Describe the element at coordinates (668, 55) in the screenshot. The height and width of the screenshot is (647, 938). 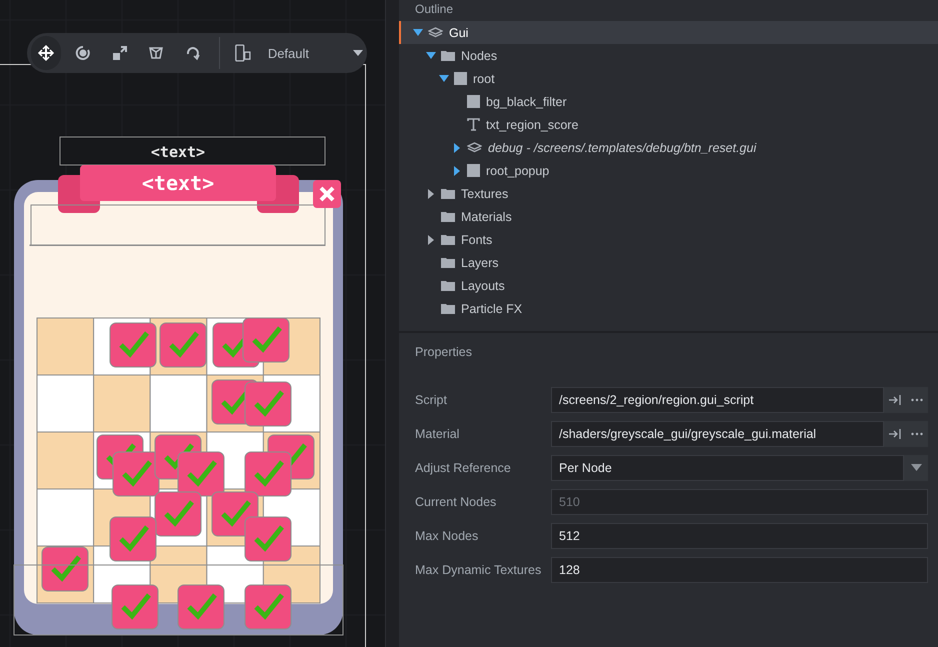
I see `tree-item: Nodes` at that location.